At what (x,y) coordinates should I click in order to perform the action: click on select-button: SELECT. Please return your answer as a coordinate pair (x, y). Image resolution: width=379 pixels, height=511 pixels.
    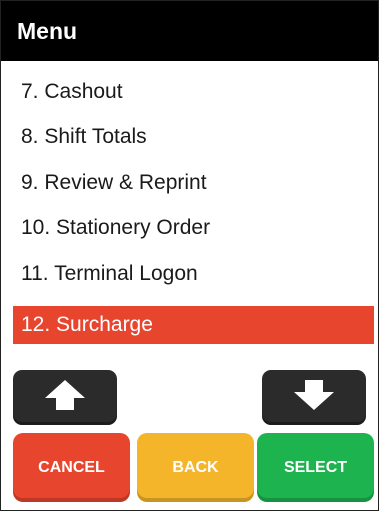
    Looking at the image, I should click on (315, 467).